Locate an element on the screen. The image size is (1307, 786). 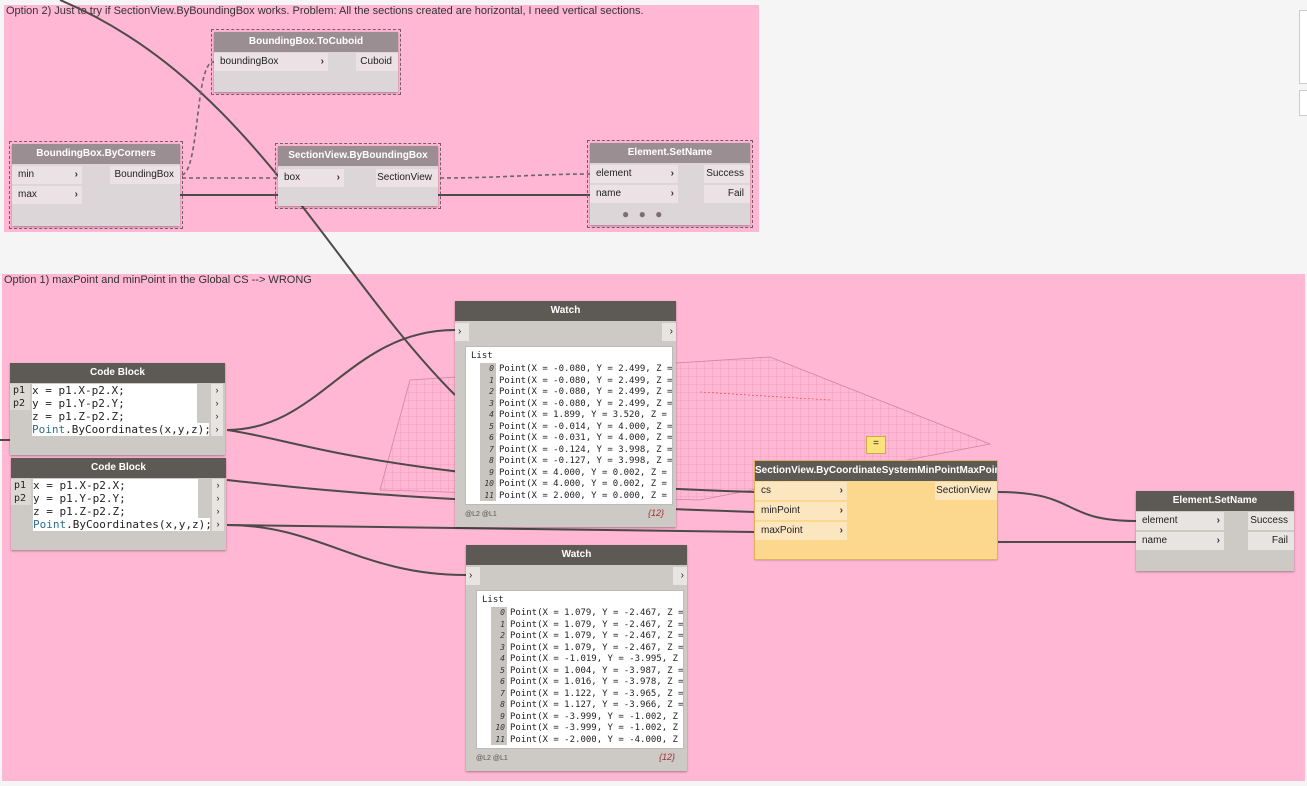
more-icon: ● ● ● is located at coordinates (644, 214).